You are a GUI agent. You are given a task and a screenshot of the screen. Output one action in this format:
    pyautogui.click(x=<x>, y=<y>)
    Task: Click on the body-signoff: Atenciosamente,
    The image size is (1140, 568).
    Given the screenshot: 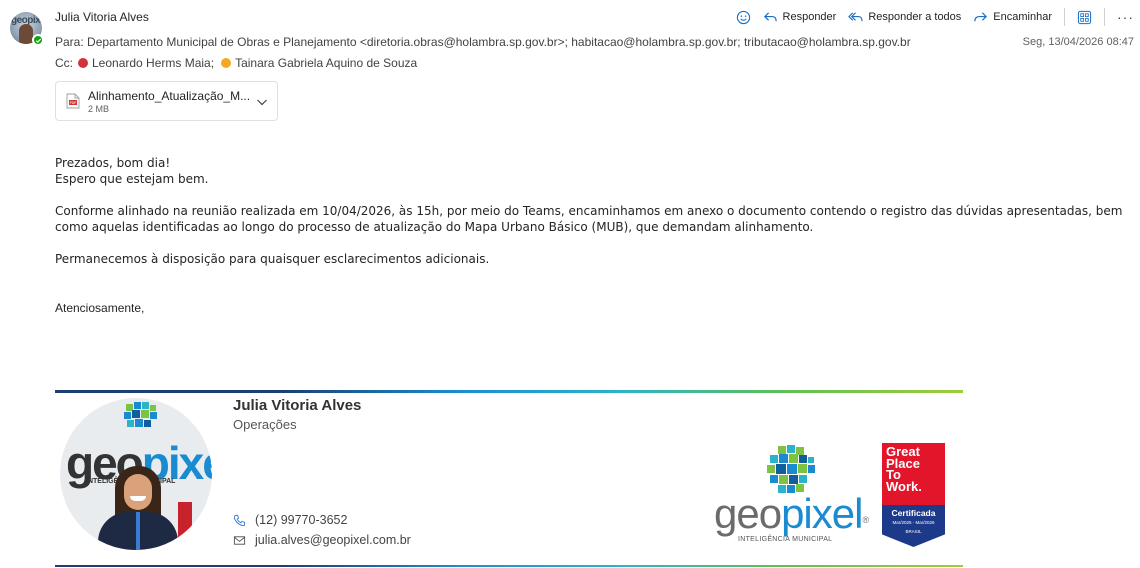 What is the action you would take?
    pyautogui.click(x=100, y=308)
    